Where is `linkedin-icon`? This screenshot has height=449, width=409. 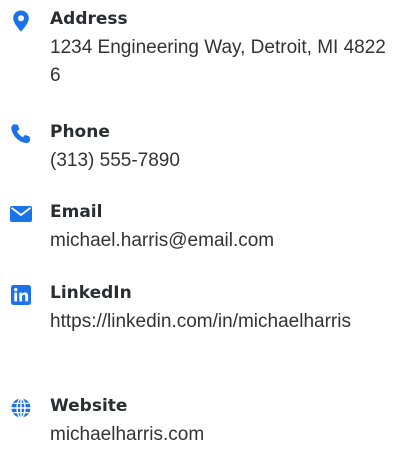
linkedin-icon is located at coordinates (21, 295).